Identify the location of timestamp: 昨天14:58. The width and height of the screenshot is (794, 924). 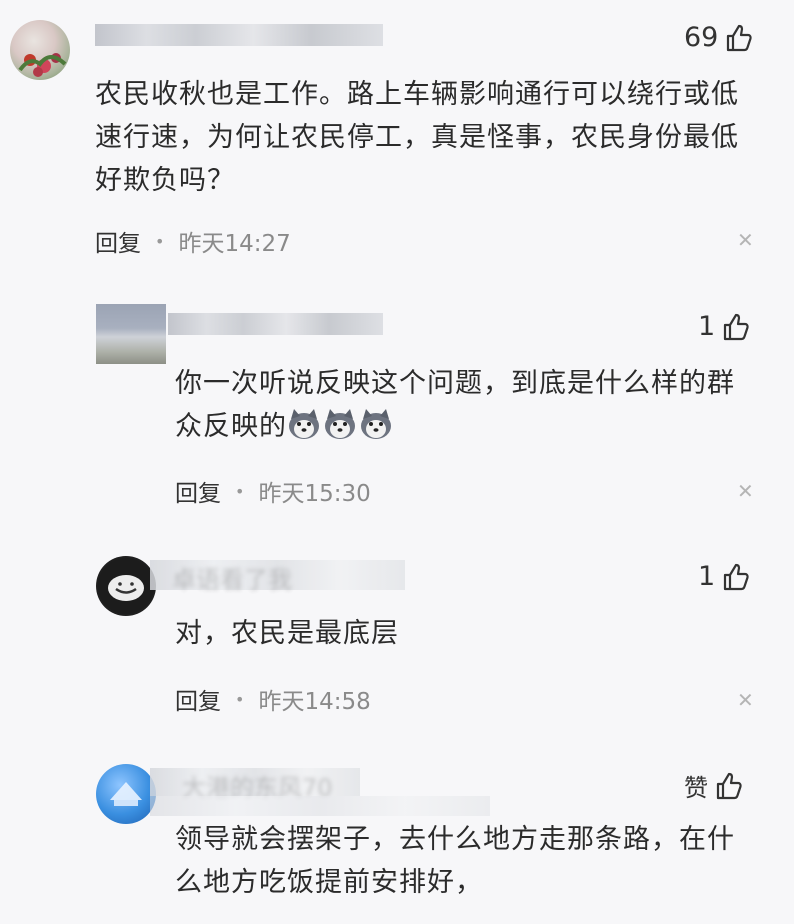
(314, 702).